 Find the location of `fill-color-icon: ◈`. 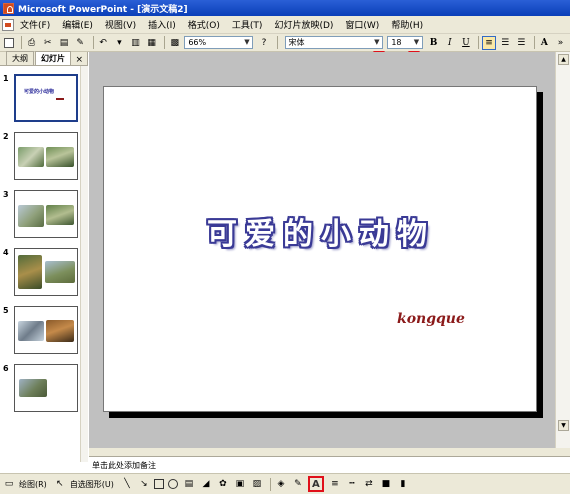

fill-color-icon: ◈ is located at coordinates (281, 484).